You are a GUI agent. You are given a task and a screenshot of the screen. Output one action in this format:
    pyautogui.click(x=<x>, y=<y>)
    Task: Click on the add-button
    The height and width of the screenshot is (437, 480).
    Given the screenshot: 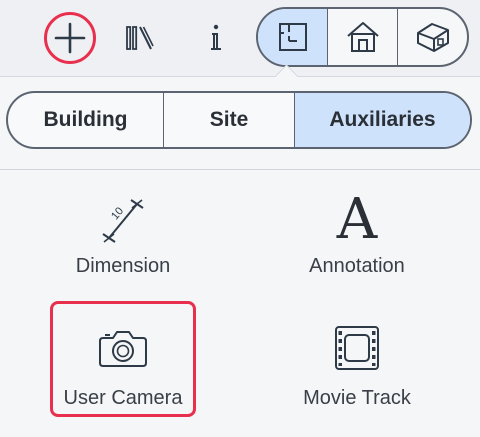 What is the action you would take?
    pyautogui.click(x=70, y=38)
    